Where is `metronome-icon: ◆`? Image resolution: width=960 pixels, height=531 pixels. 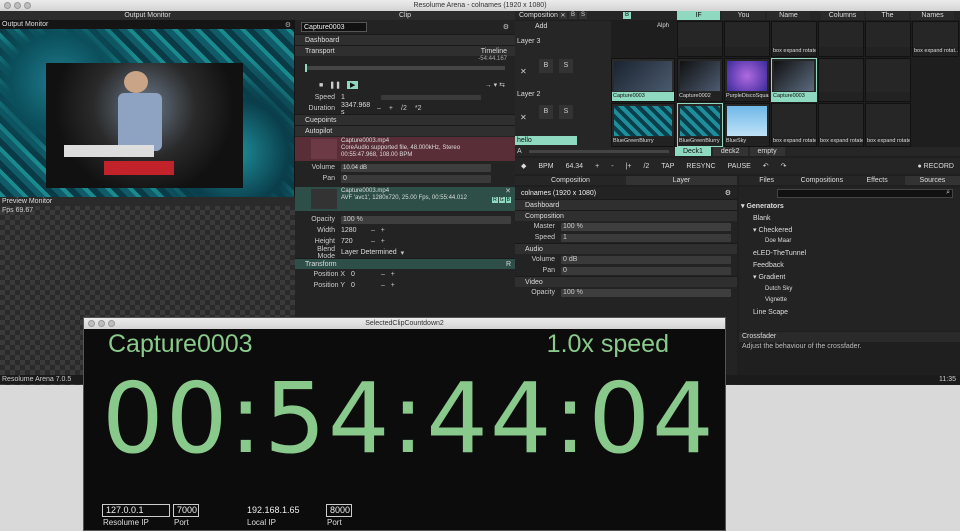 metronome-icon: ◆ is located at coordinates (523, 166).